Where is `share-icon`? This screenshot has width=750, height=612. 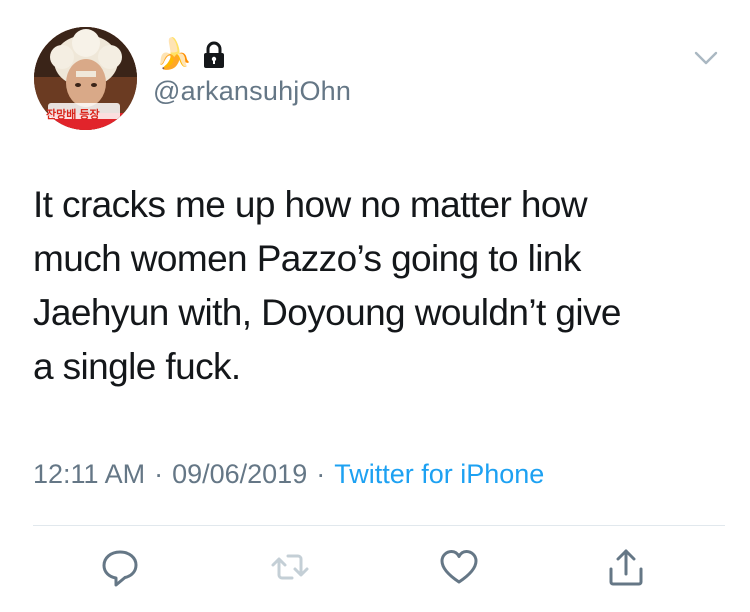 share-icon is located at coordinates (626, 567).